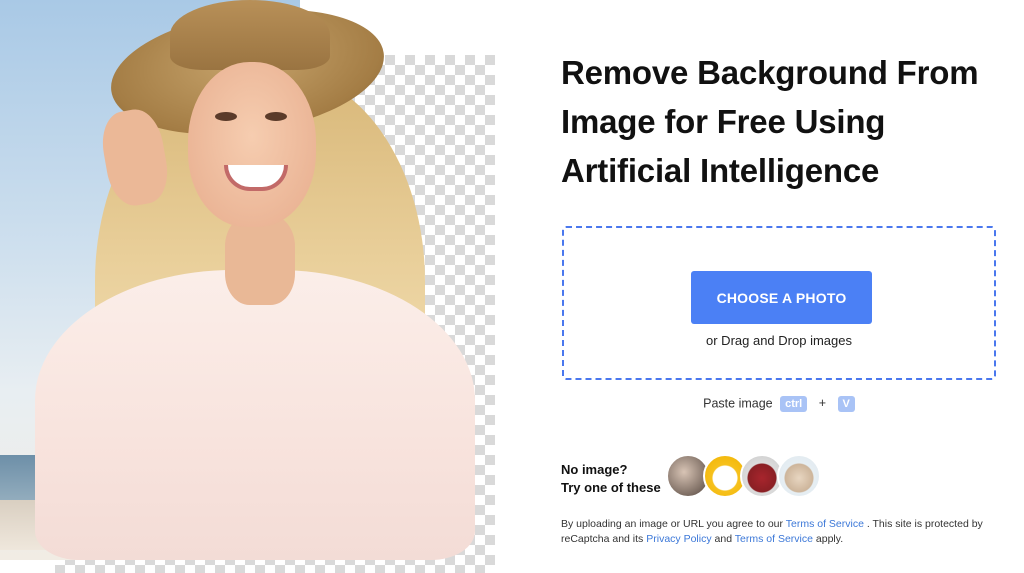 The width and height of the screenshot is (1024, 573). I want to click on v-key-badge: V, so click(846, 404).